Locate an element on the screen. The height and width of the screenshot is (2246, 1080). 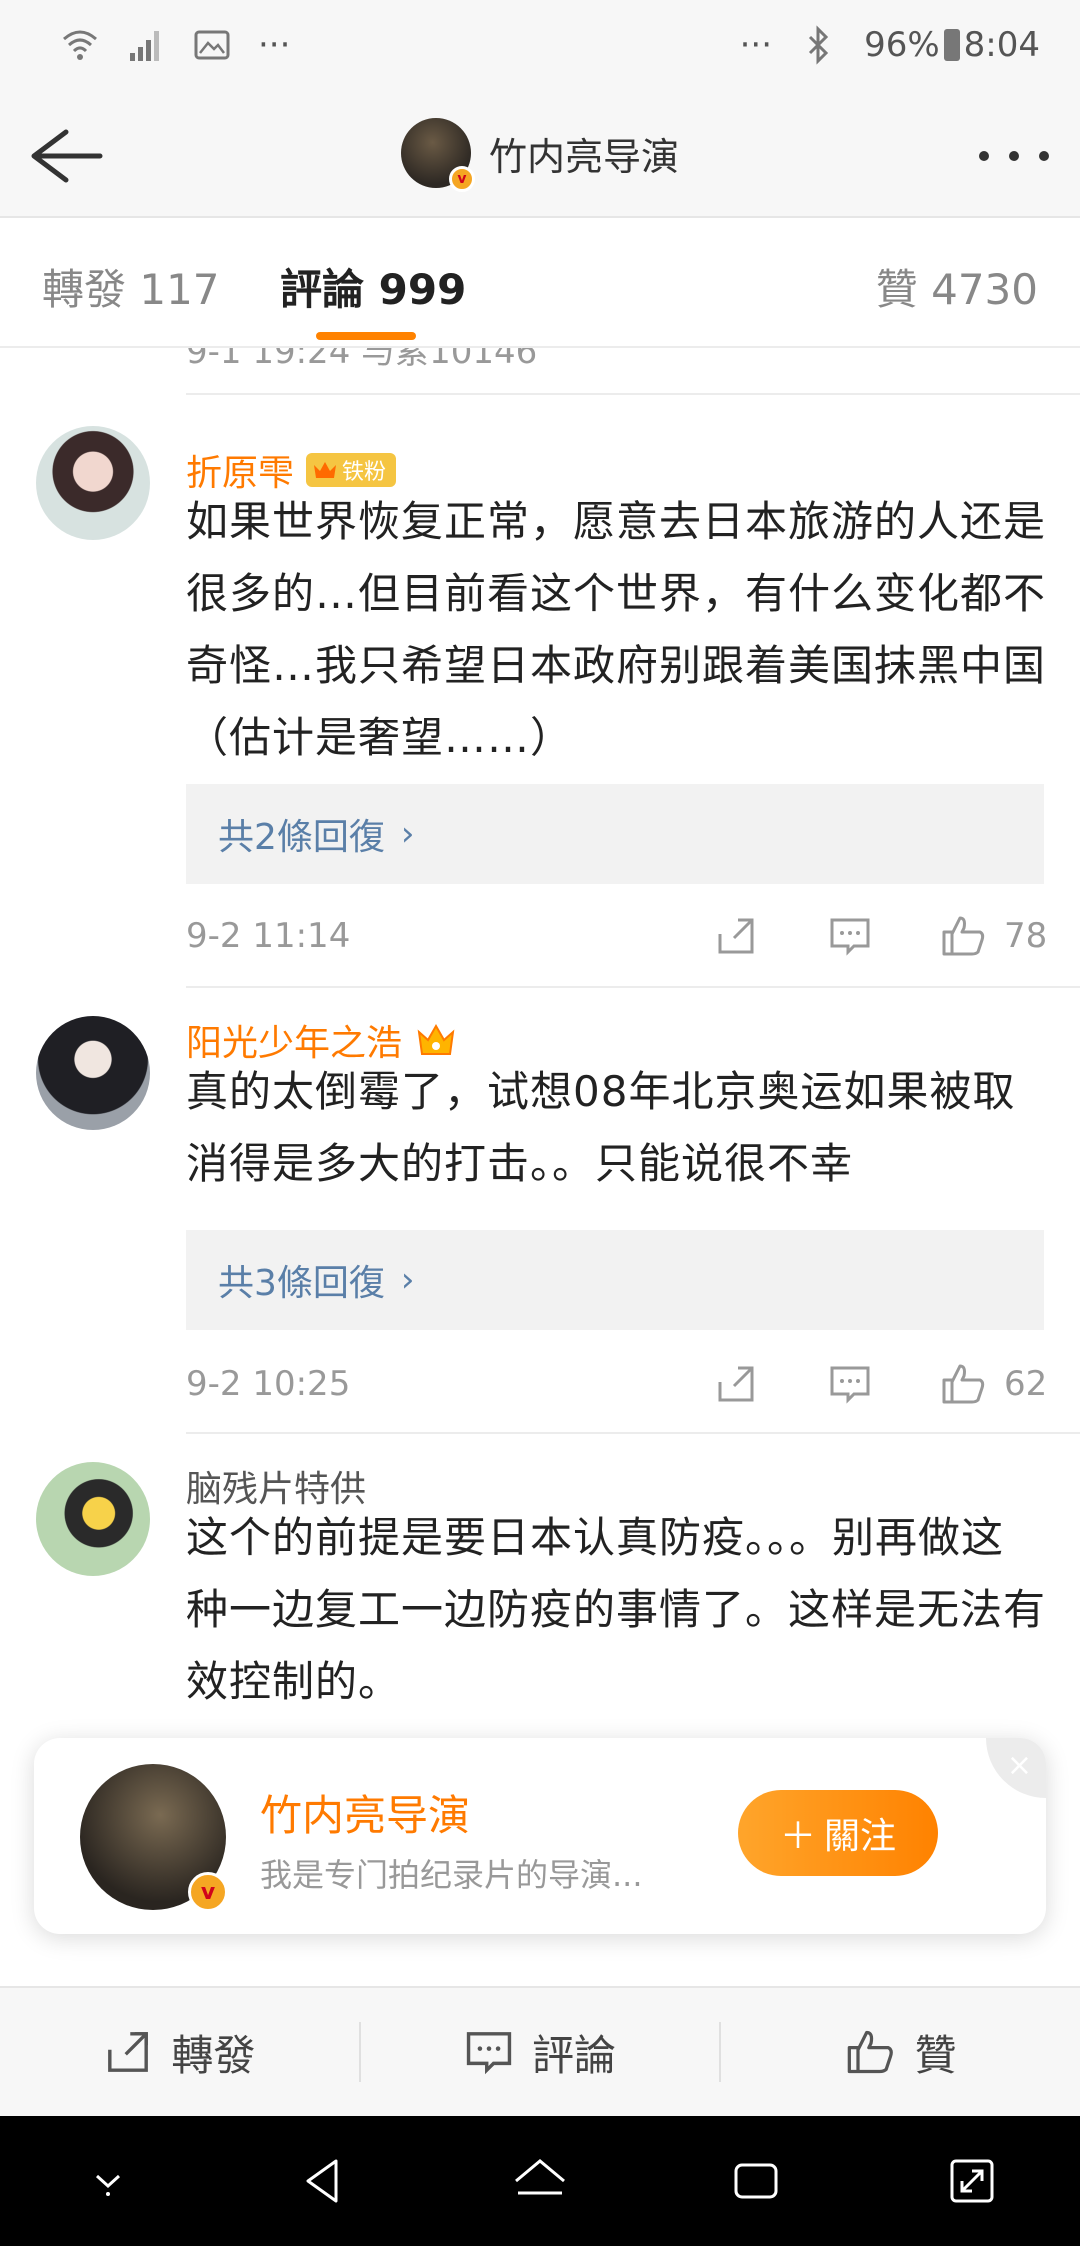
chevron-down-icon is located at coordinates (108, 2185).